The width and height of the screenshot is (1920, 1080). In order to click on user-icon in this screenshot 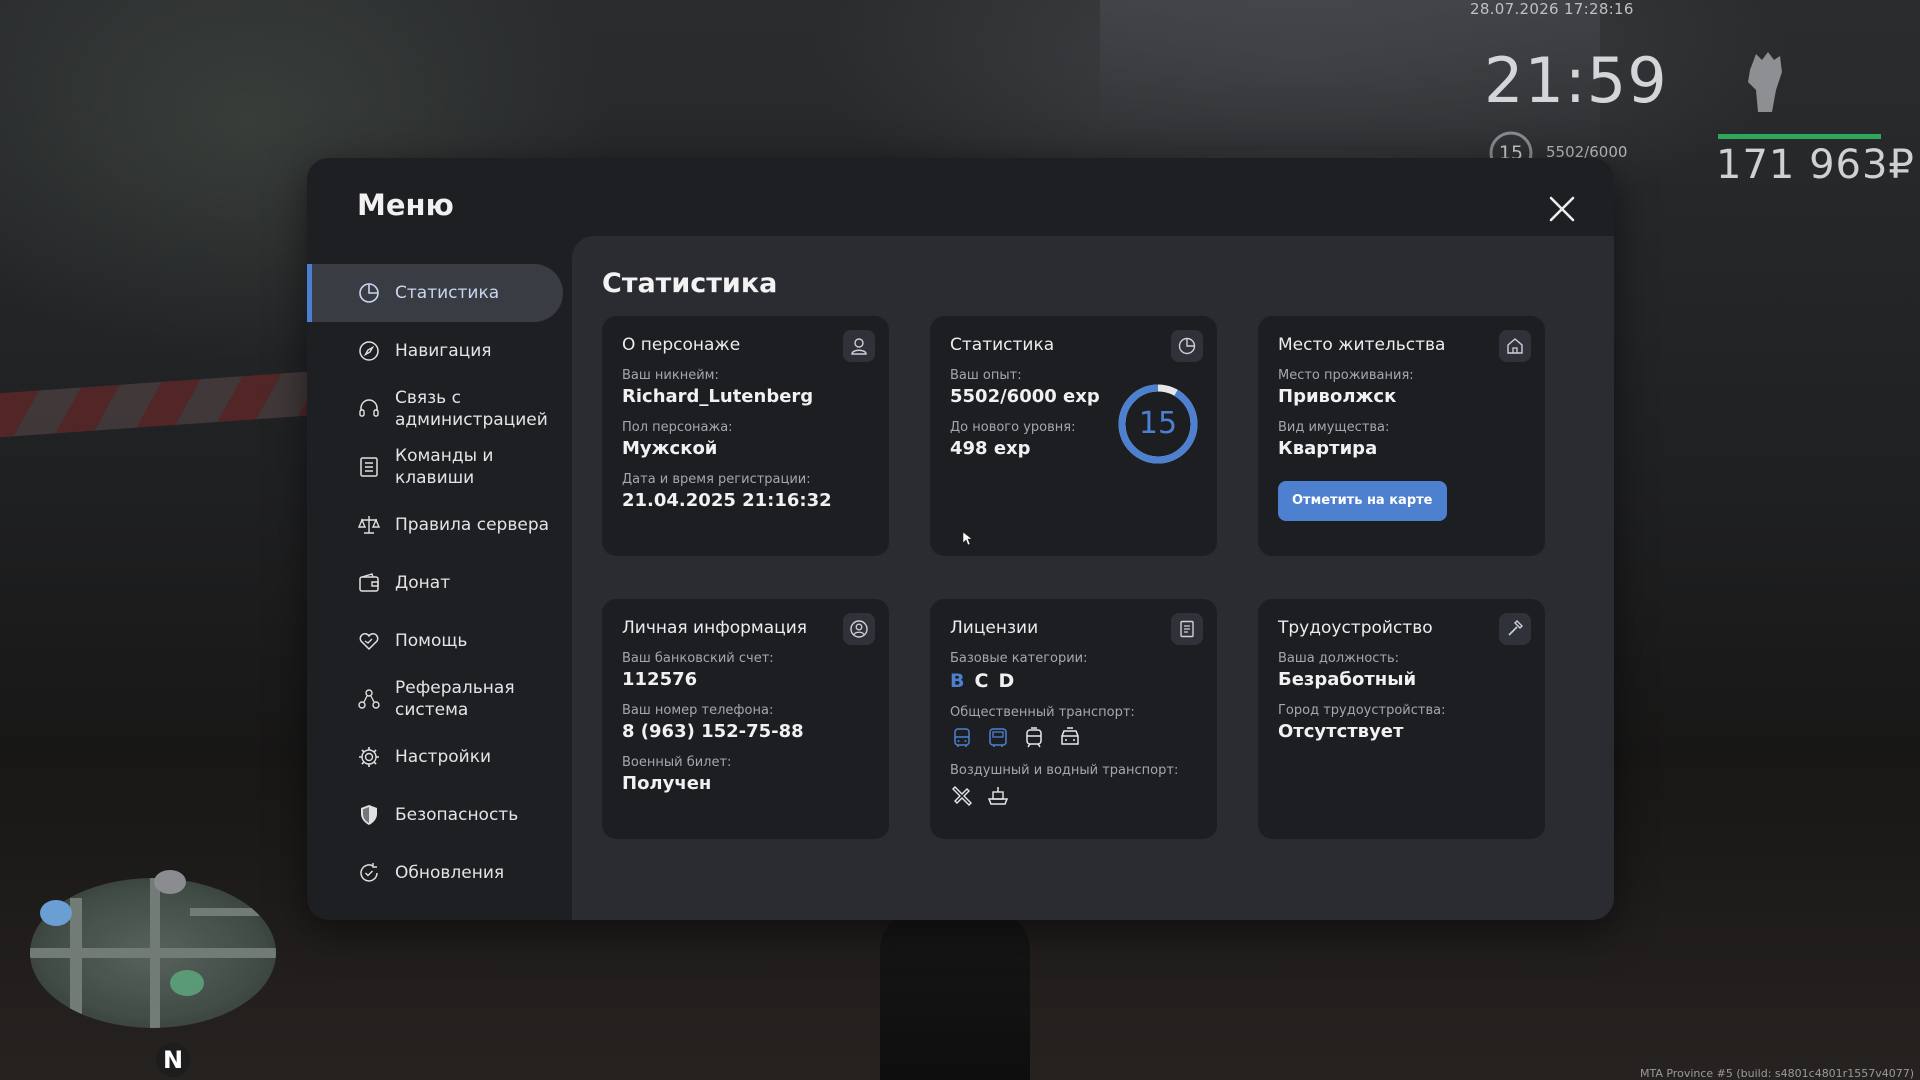, I will do `click(859, 346)`.